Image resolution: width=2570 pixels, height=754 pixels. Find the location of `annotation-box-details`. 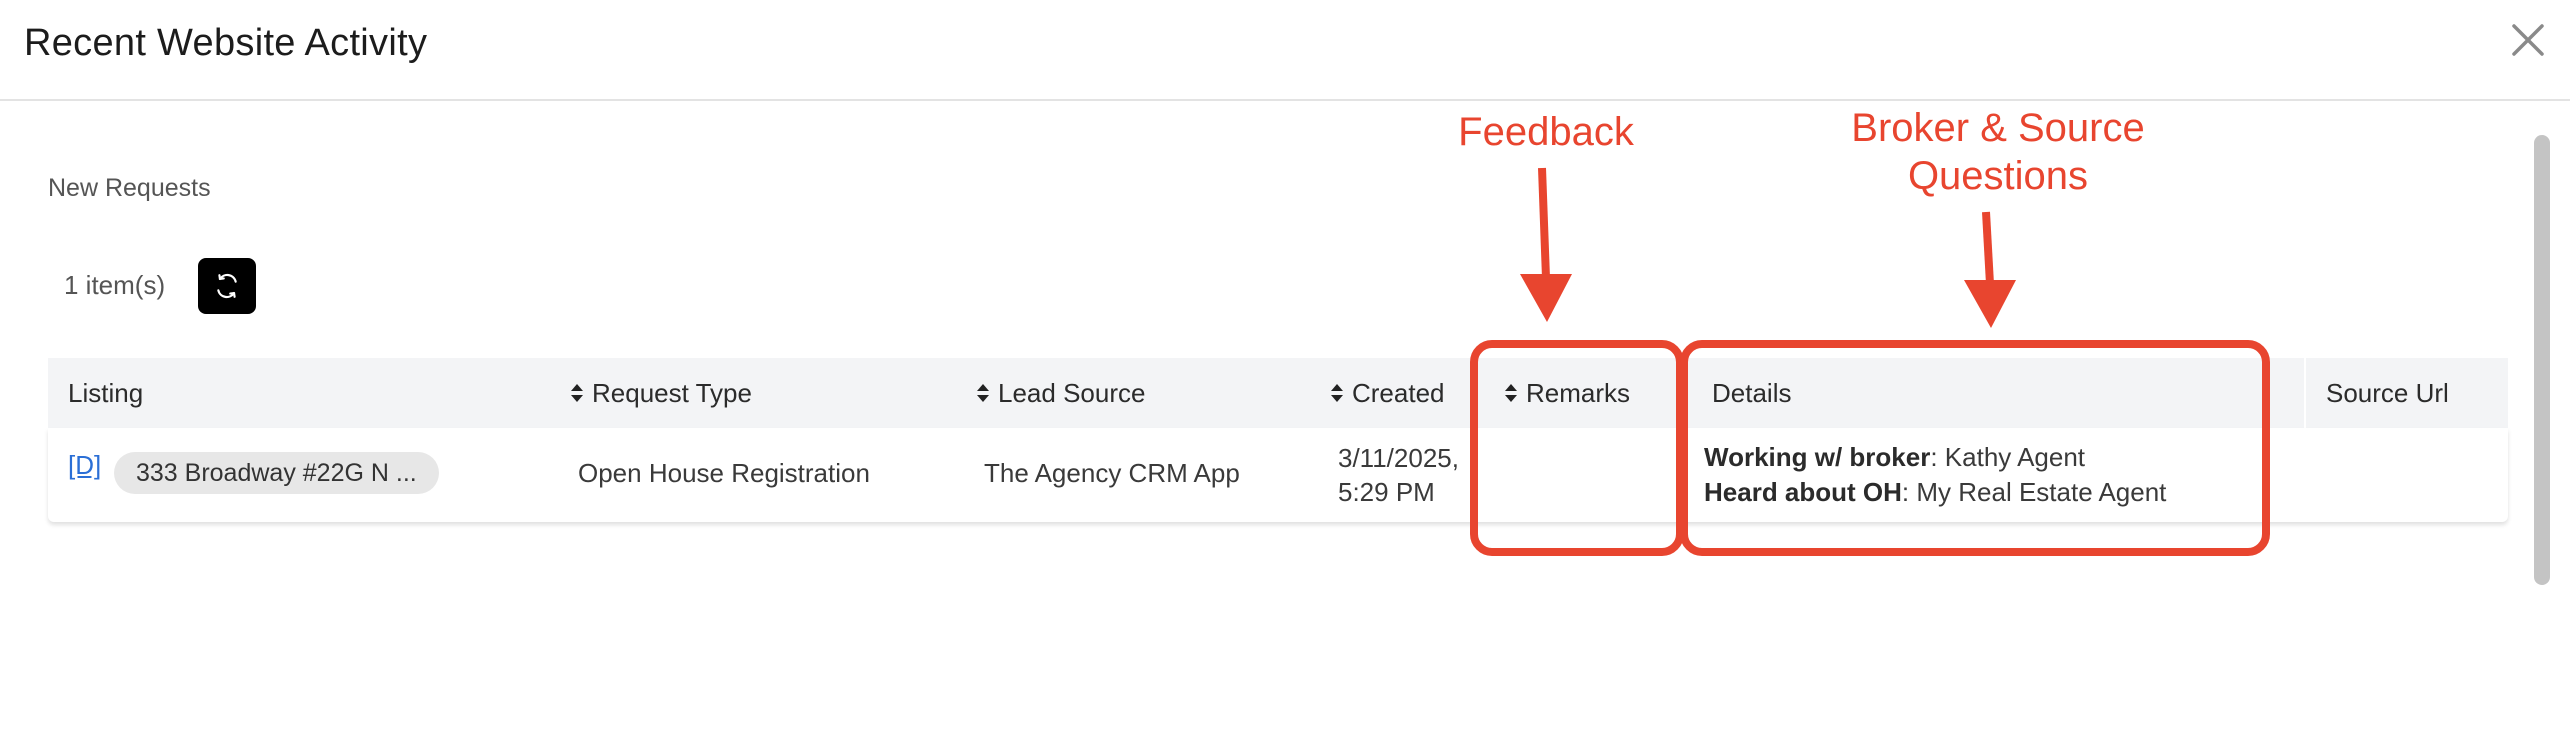

annotation-box-details is located at coordinates (1975, 448).